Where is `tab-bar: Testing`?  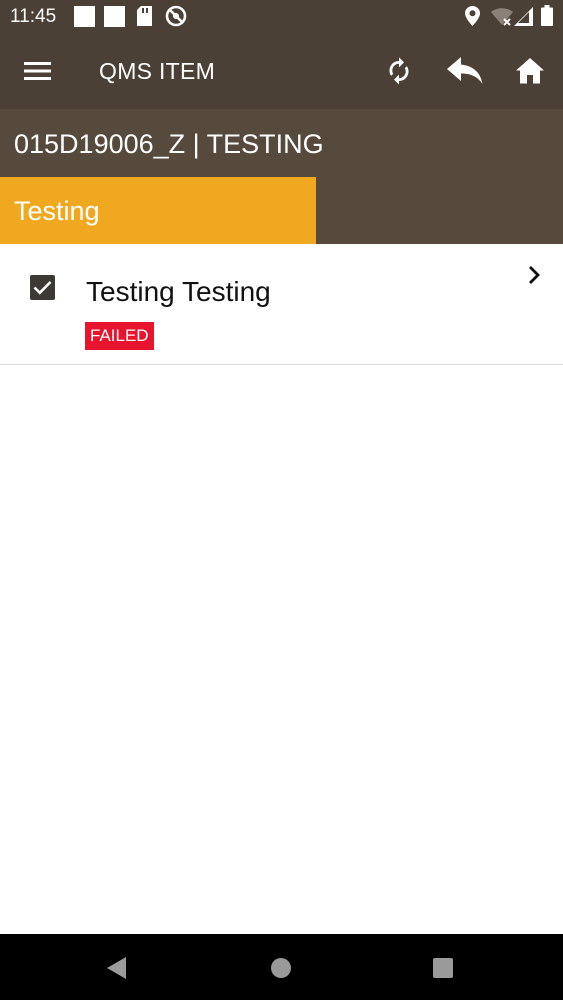
tab-bar: Testing is located at coordinates (281, 210).